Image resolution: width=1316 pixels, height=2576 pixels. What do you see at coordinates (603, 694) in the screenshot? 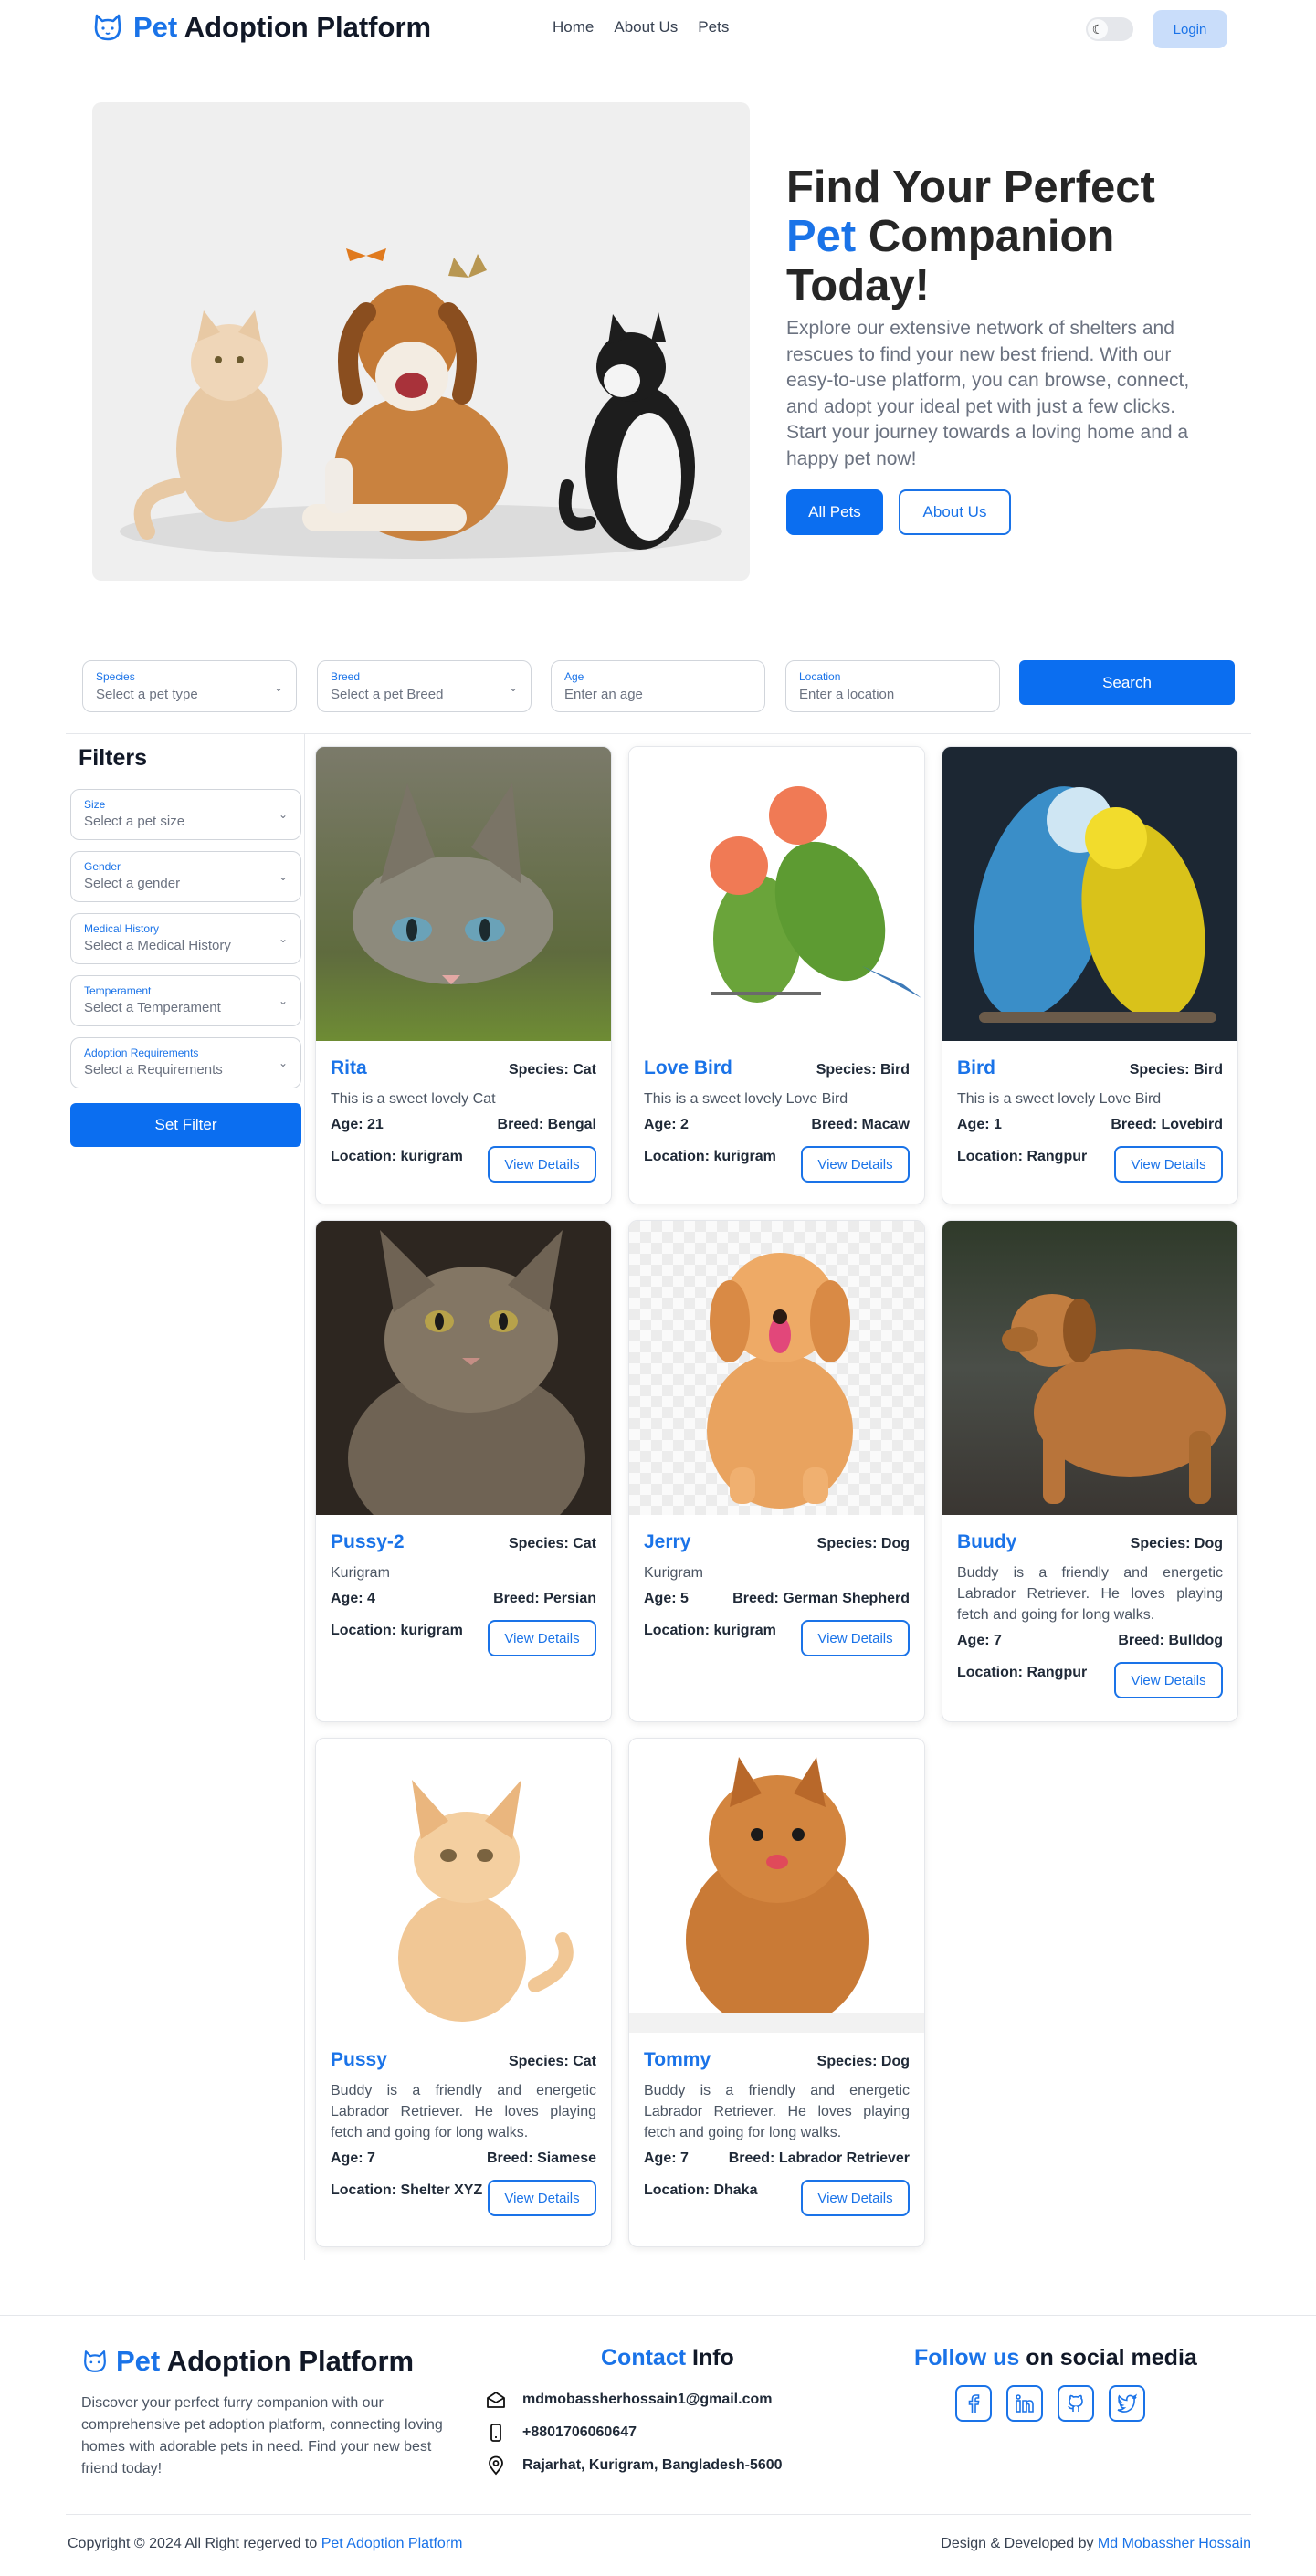
I see `age-placeholder: Enter an age` at bounding box center [603, 694].